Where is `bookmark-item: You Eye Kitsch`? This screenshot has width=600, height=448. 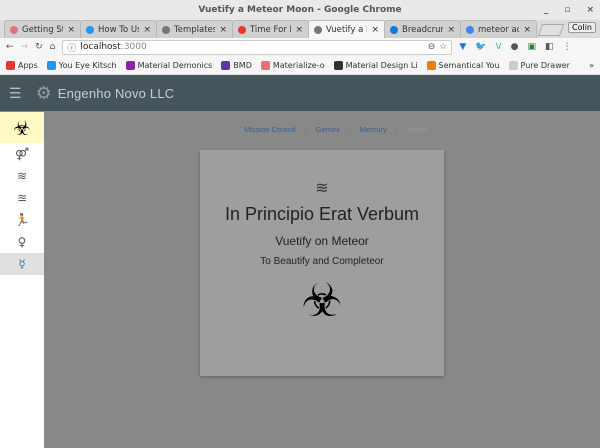 bookmark-item: You Eye Kitsch is located at coordinates (81, 65).